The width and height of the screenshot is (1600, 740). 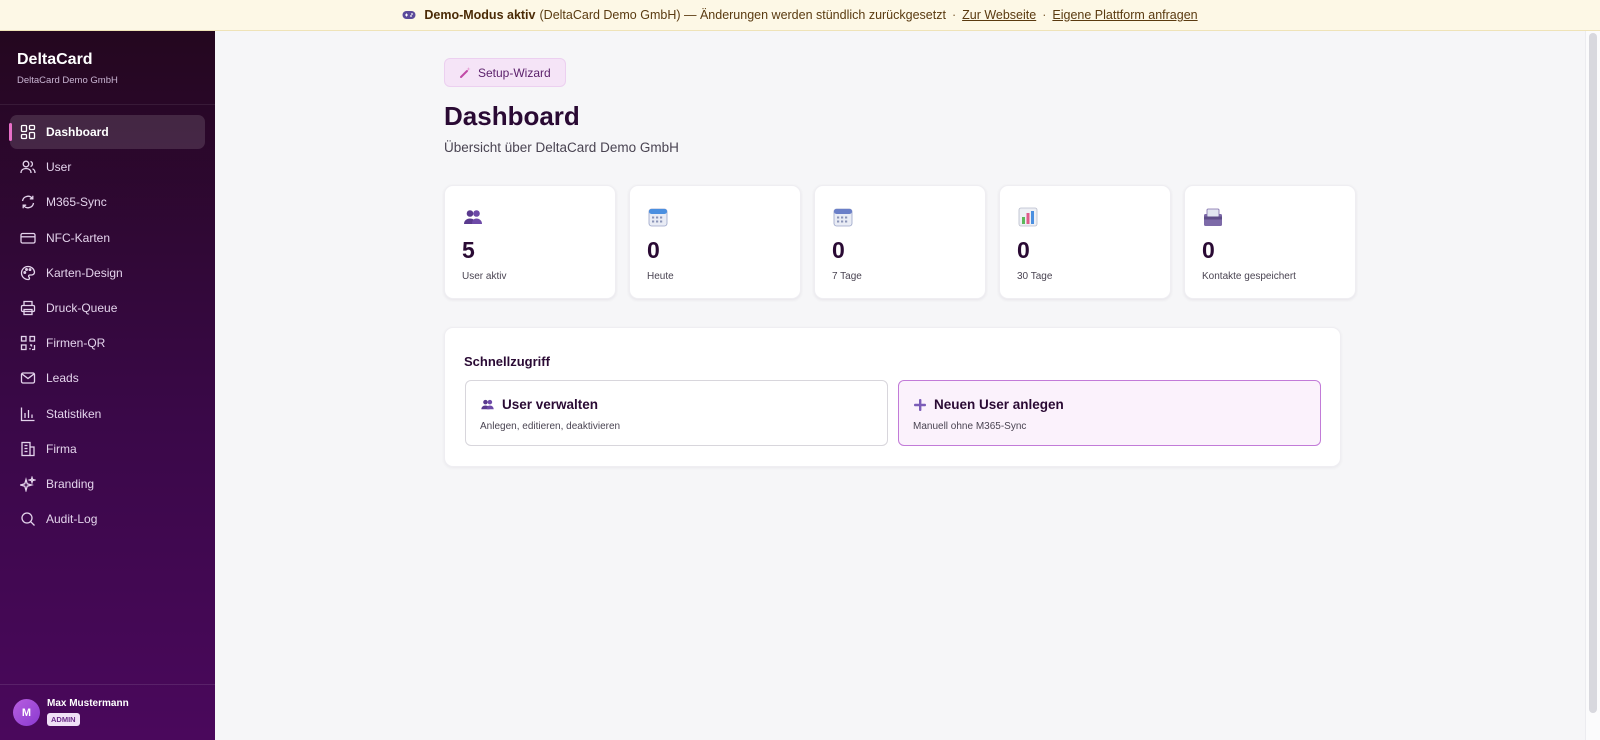 I want to click on avatar: M, so click(x=26, y=712).